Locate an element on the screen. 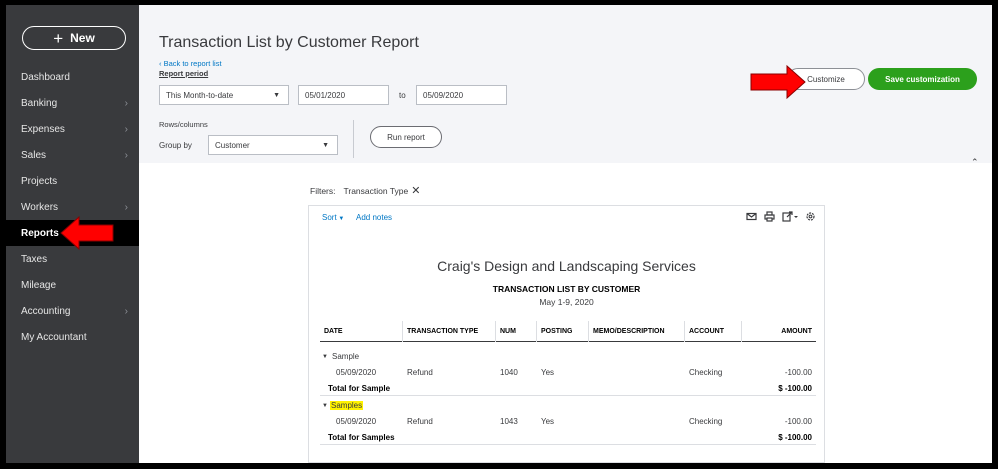  to-date-input: 05/09/2020 is located at coordinates (461, 95).